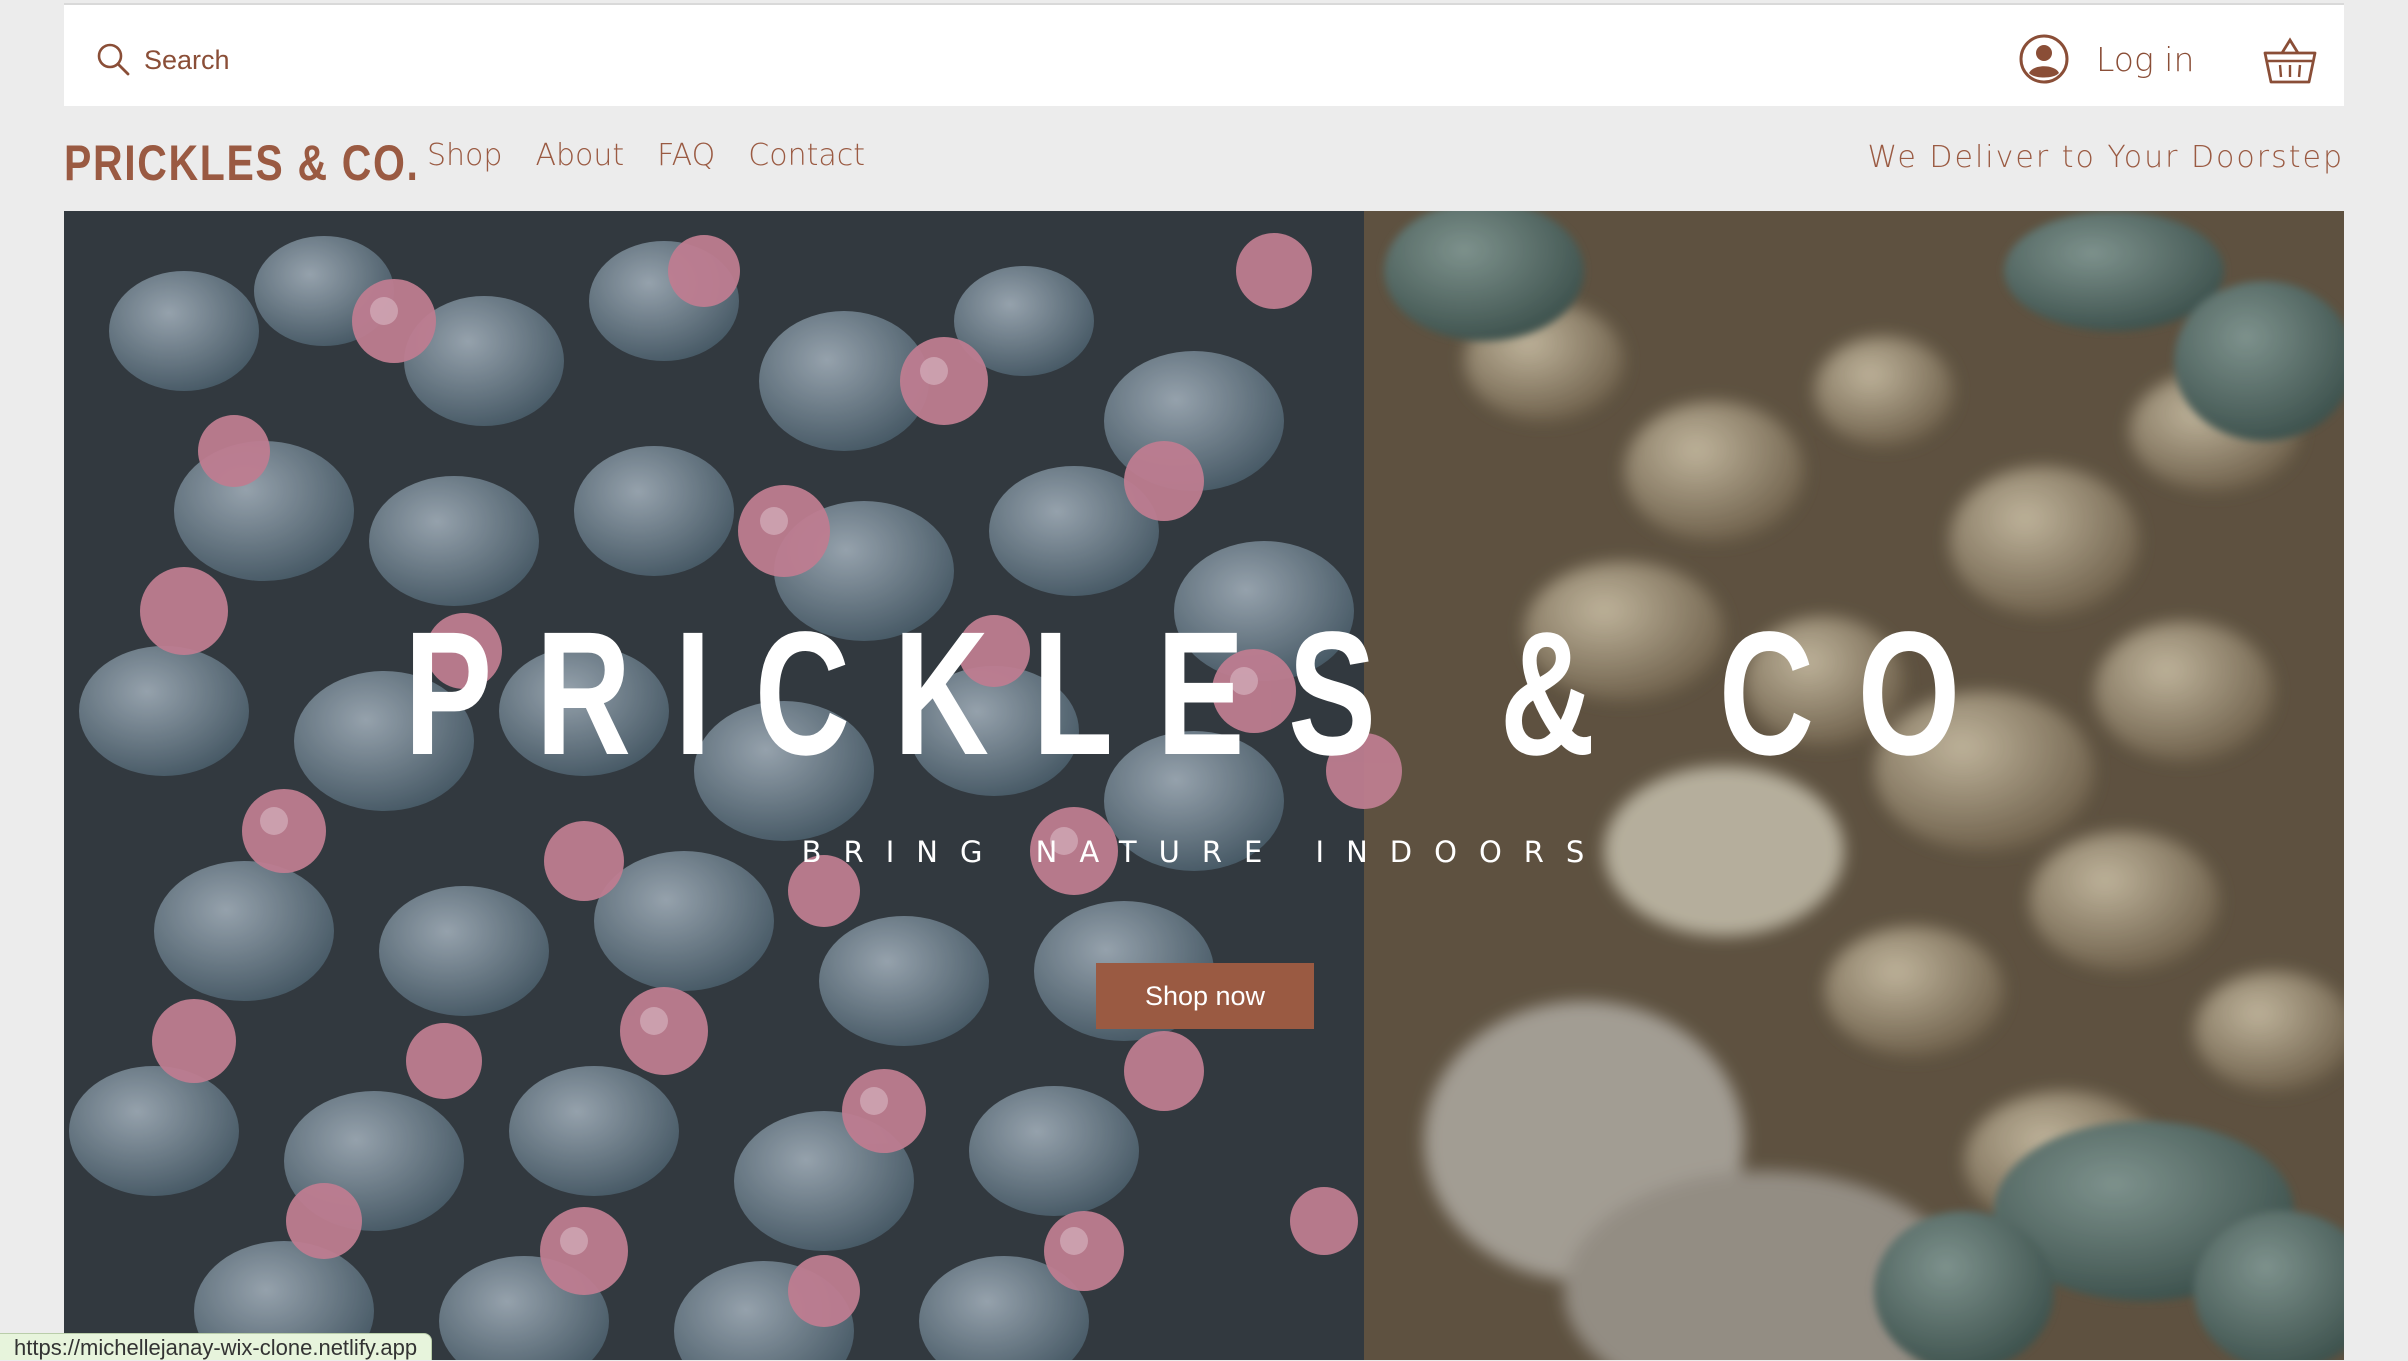 Image resolution: width=2408 pixels, height=1361 pixels. Describe the element at coordinates (464, 155) in the screenshot. I see `nav-item-shop: Shop` at that location.